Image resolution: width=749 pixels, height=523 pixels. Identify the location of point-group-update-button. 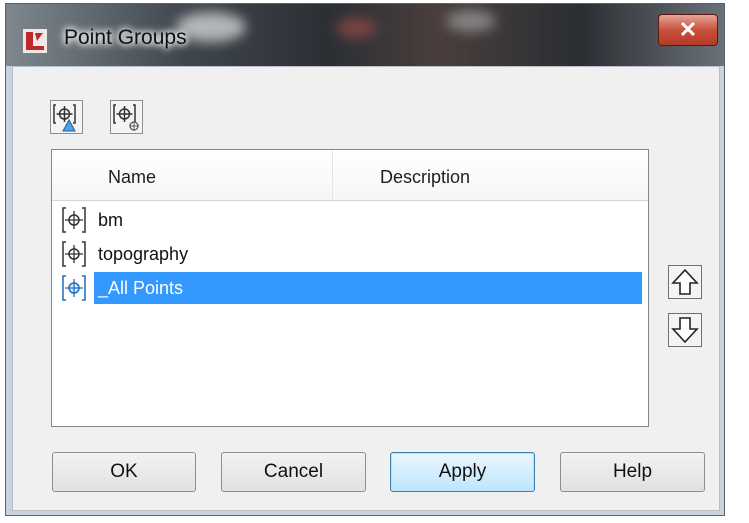
(126, 117).